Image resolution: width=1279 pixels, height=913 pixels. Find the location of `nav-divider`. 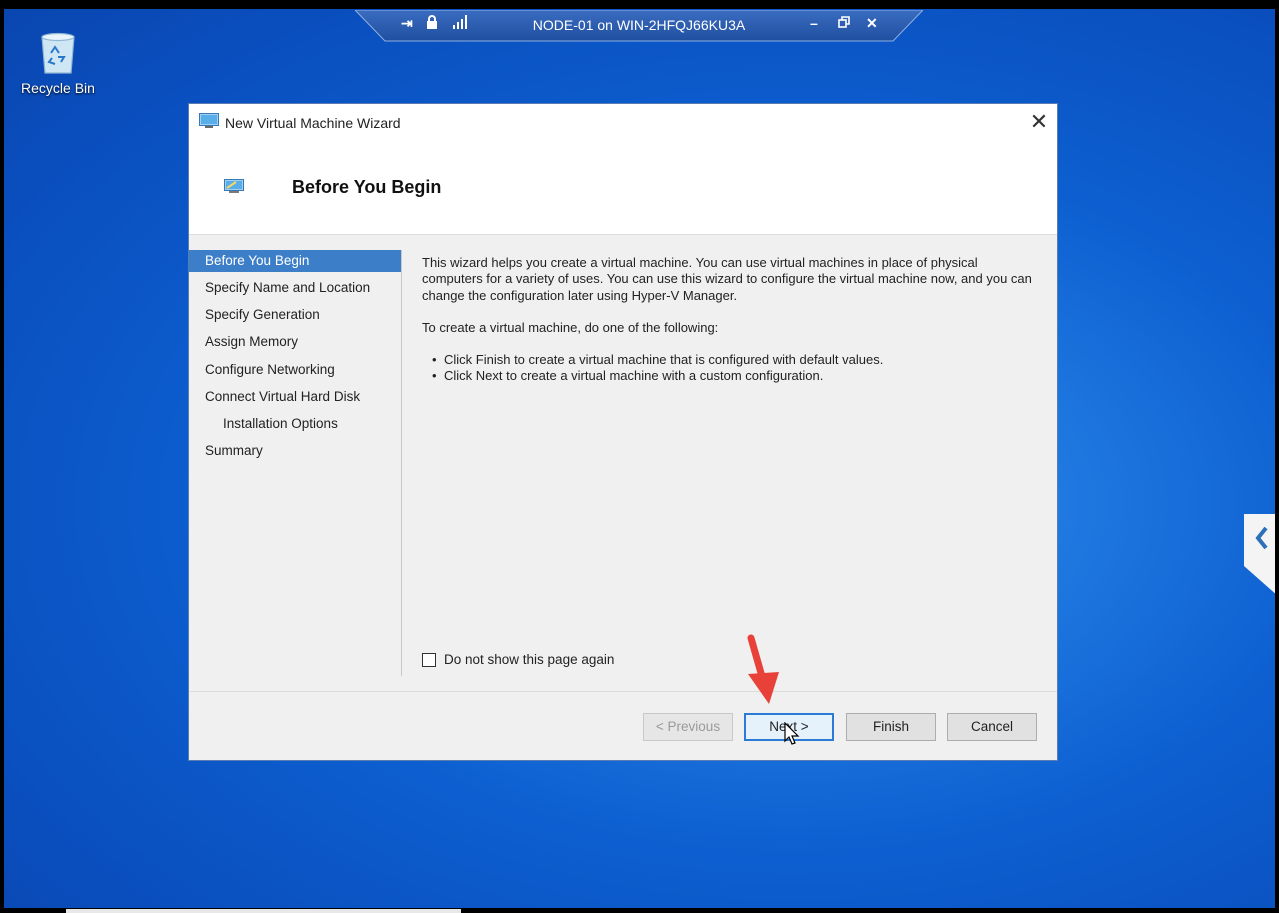

nav-divider is located at coordinates (401, 463).